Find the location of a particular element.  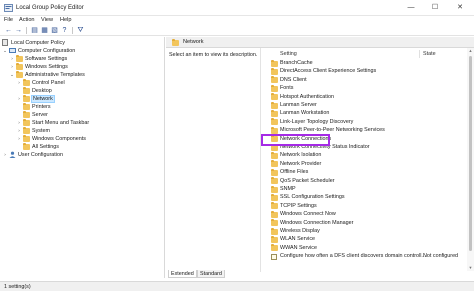

list-item-directaccess-client-experience-settings: DirectAccess Client Experience Settings is located at coordinates (367, 71).